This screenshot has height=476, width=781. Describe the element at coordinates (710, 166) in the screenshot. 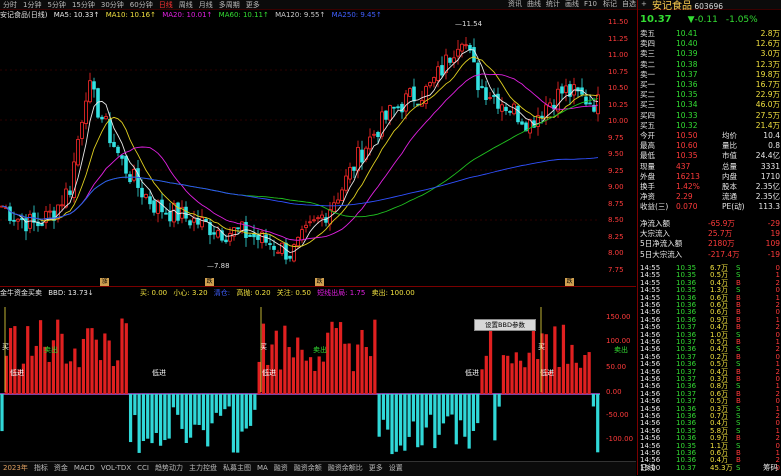

I see `stat-row: 现量 437 总量 3331` at that location.